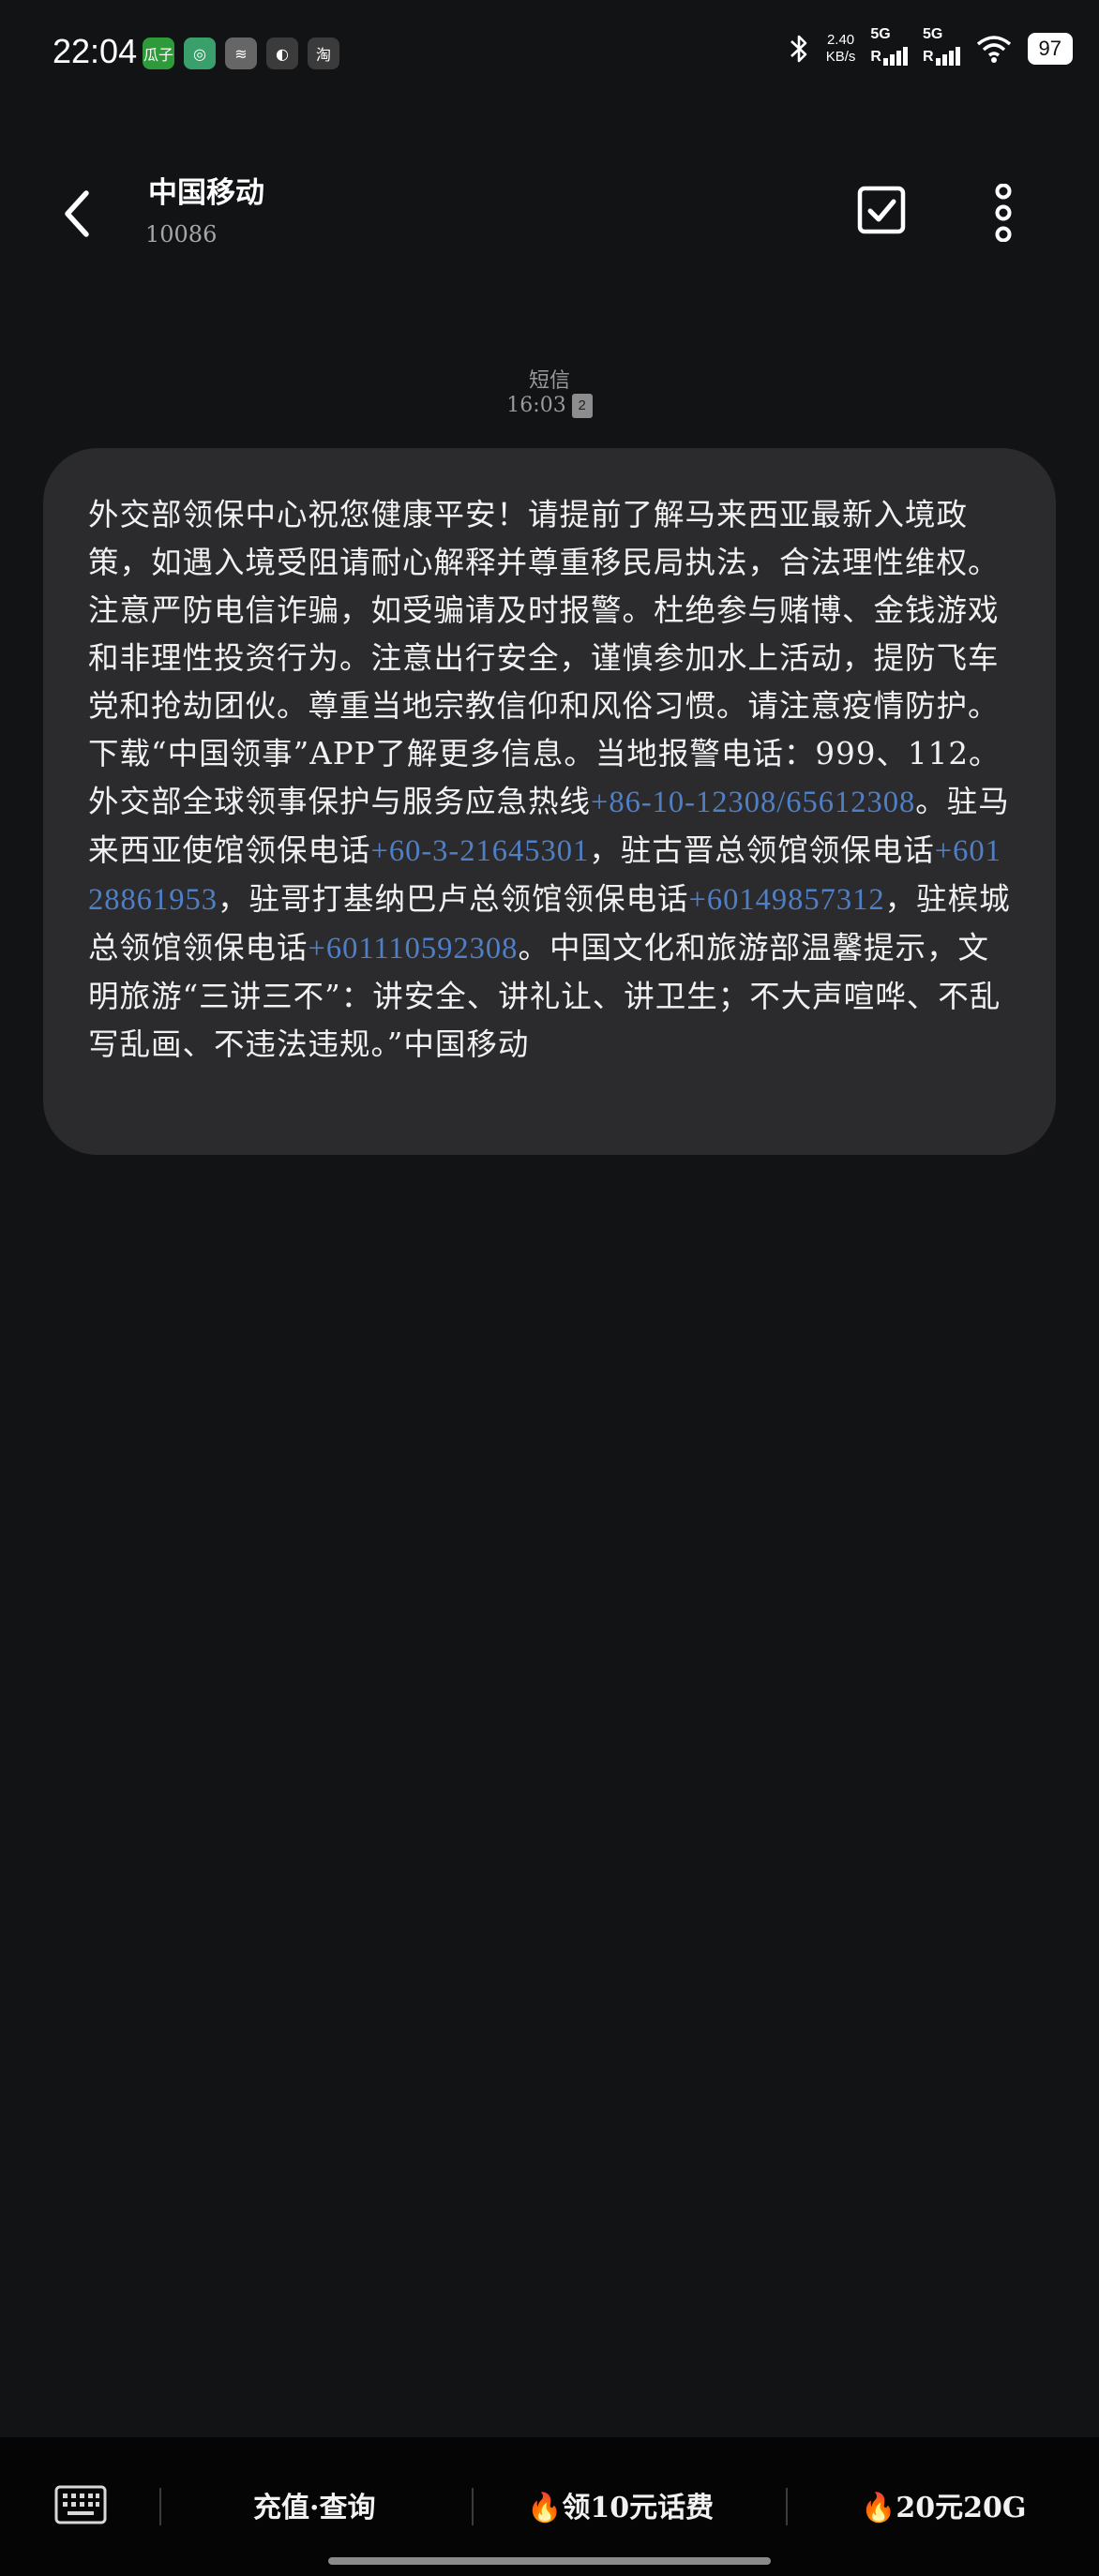 The width and height of the screenshot is (1099, 2576). Describe the element at coordinates (80, 2504) in the screenshot. I see `keyboard-icon` at that location.